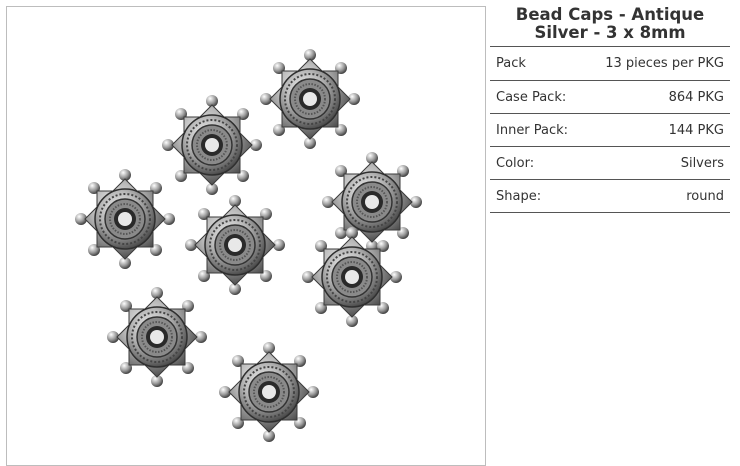 The height and width of the screenshot is (466, 740). I want to click on spec-label: Pack, so click(511, 63).